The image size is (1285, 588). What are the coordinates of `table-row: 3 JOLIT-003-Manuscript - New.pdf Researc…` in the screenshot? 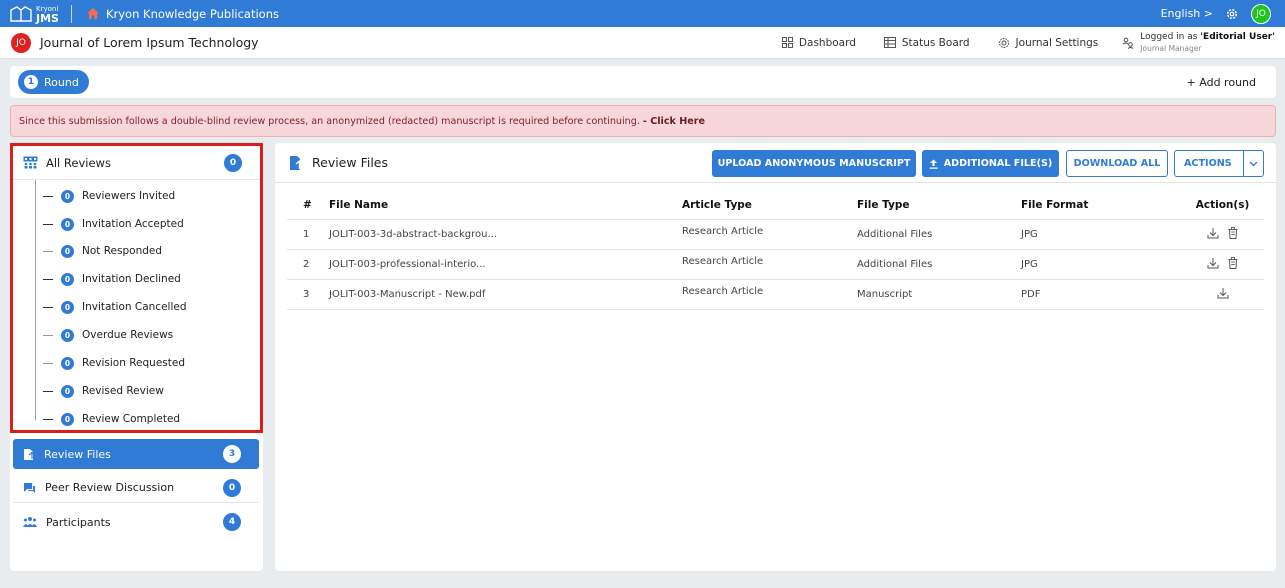 It's located at (775, 294).